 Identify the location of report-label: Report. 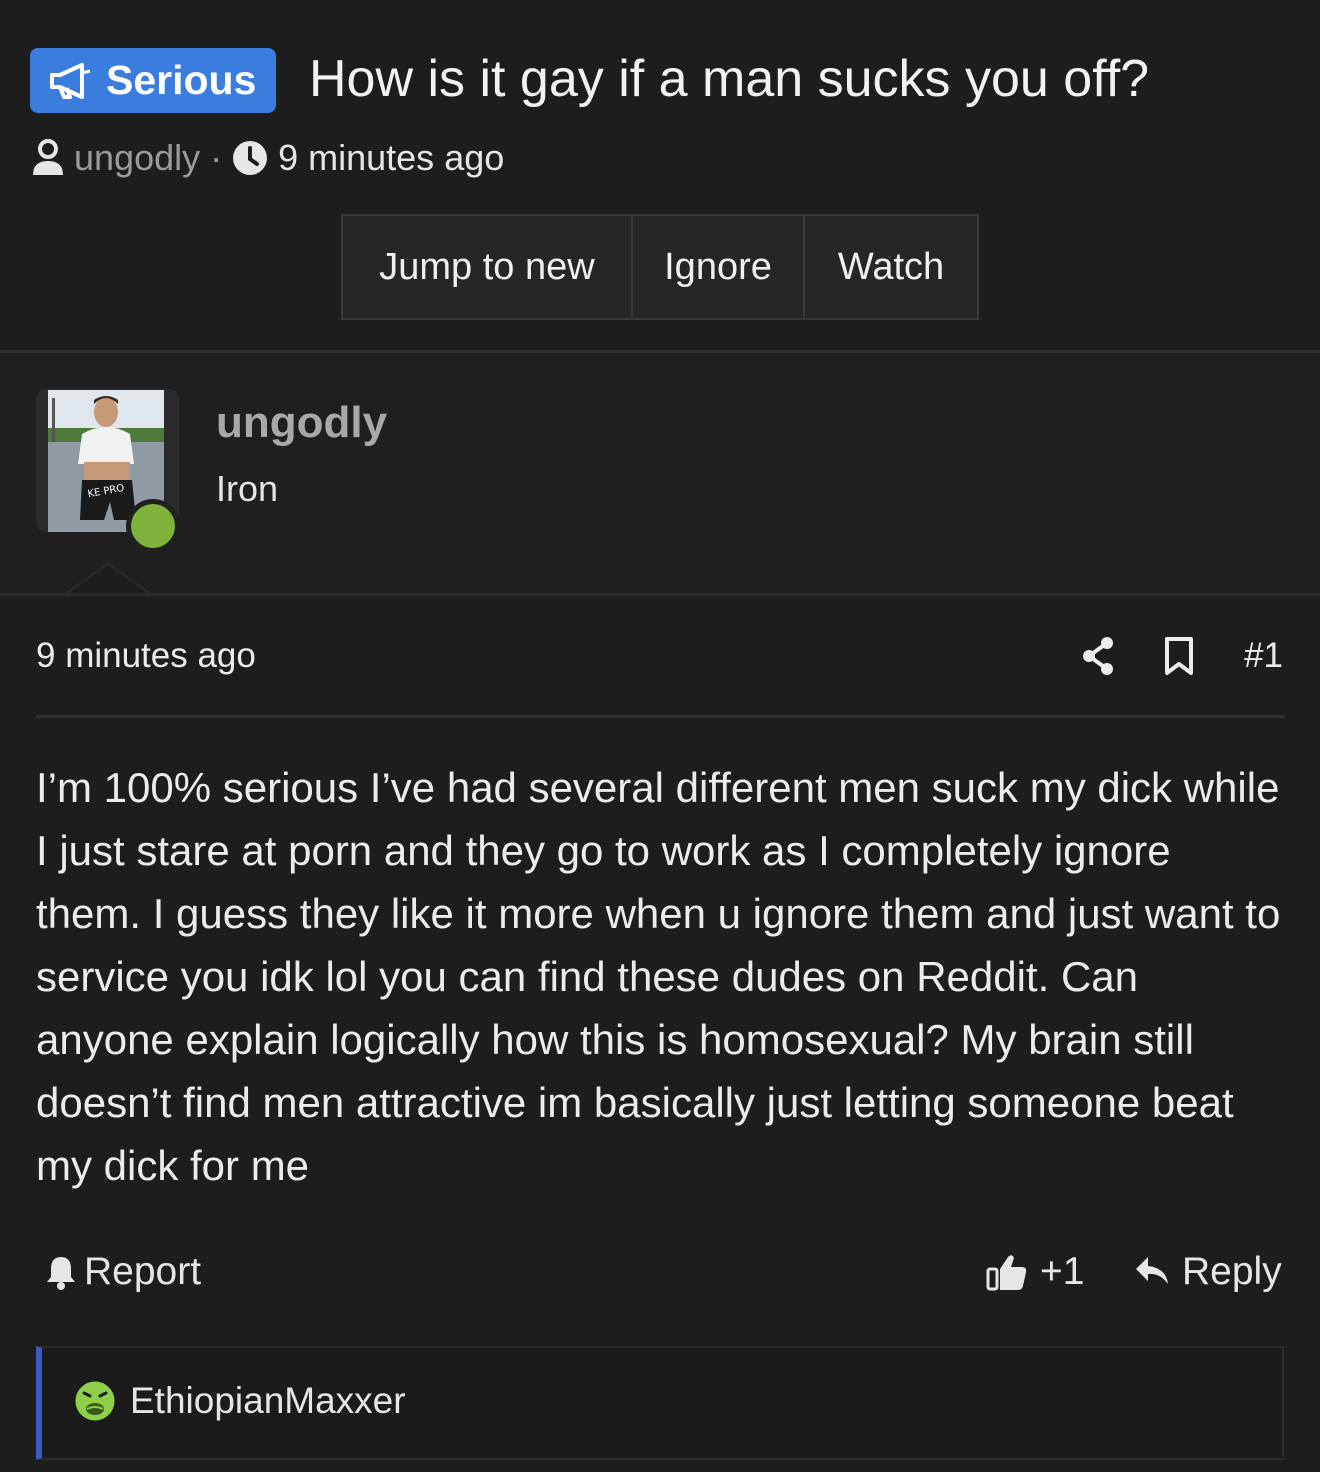
(143, 1271).